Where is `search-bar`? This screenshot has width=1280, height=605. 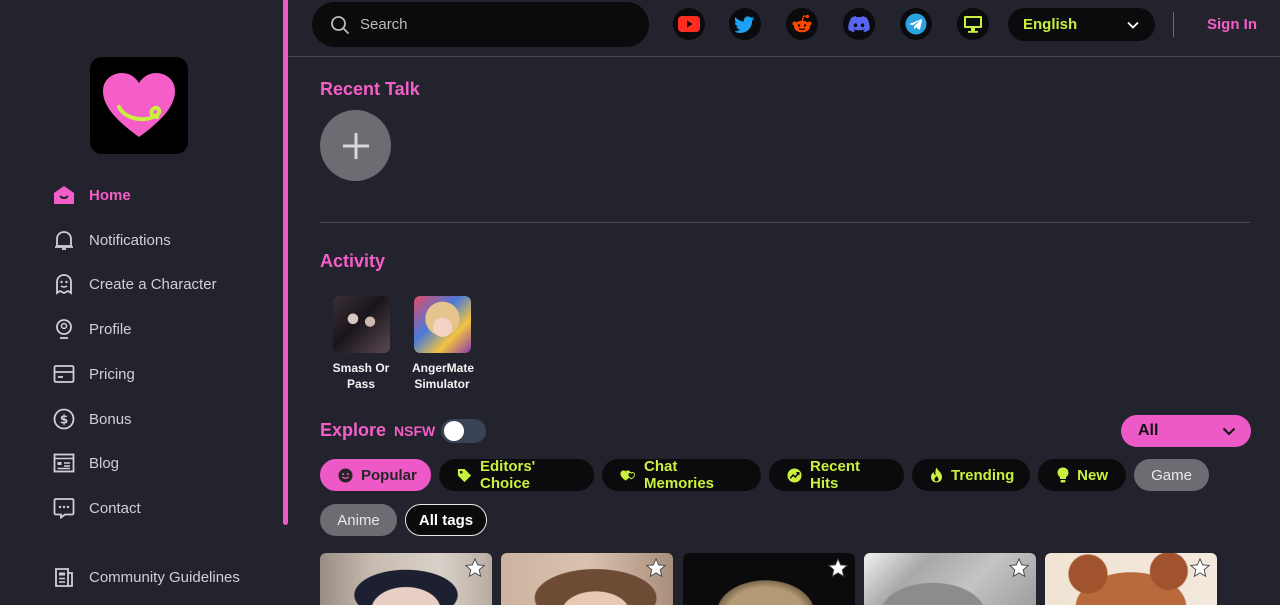
search-bar is located at coordinates (480, 24).